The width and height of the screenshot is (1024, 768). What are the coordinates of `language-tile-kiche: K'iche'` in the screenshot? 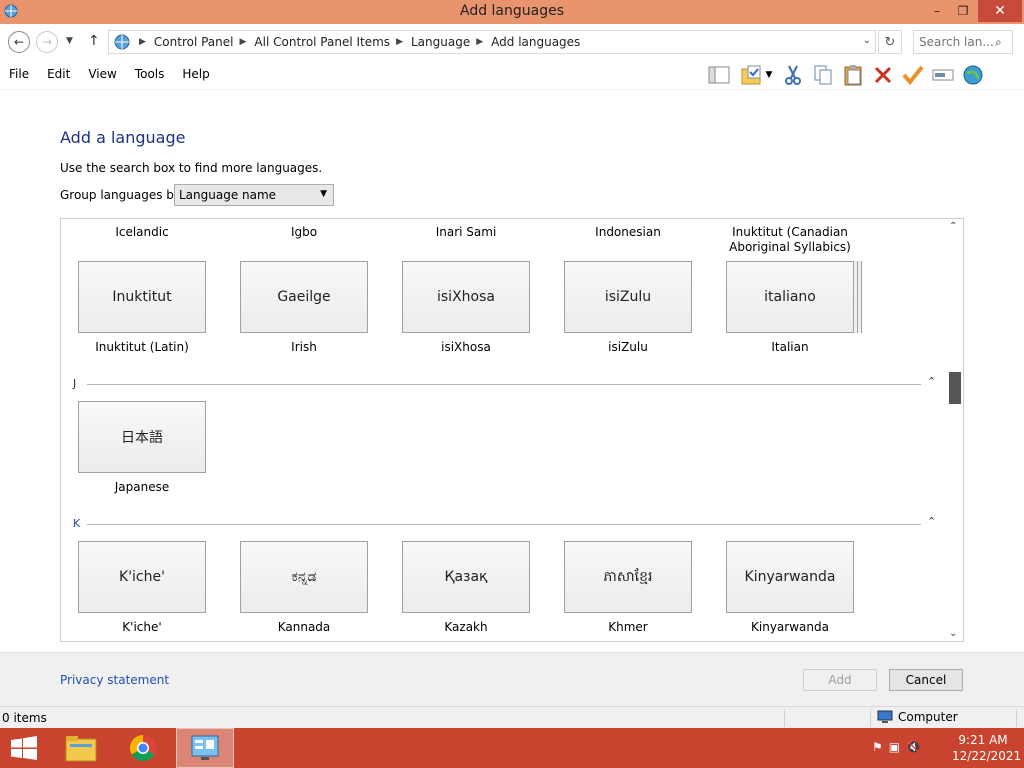 It's located at (142, 577).